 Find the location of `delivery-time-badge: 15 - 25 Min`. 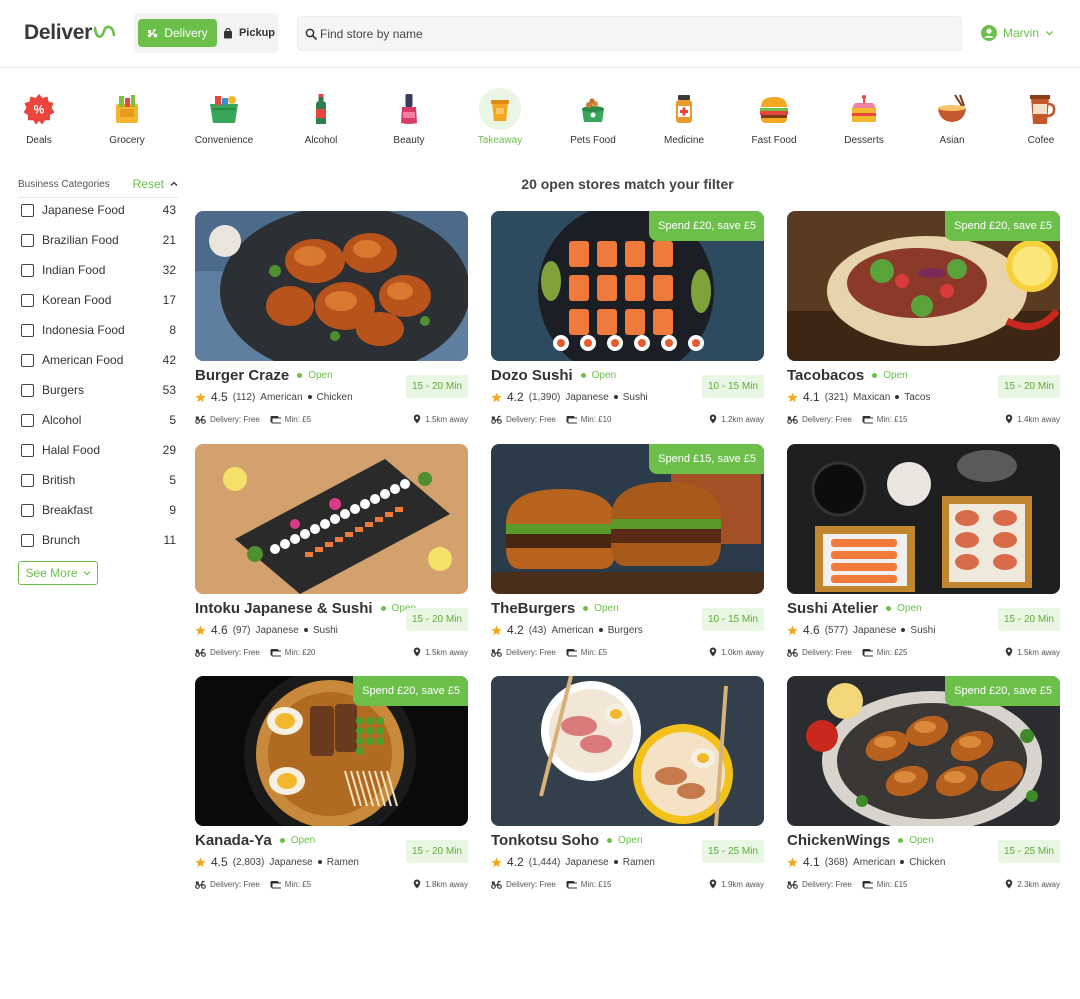

delivery-time-badge: 15 - 25 Min is located at coordinates (732, 851).